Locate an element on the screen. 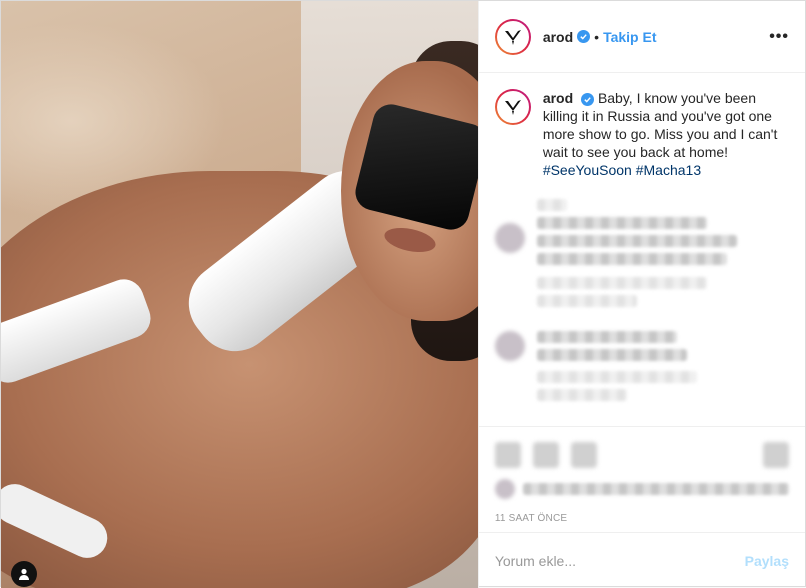 Image resolution: width=806 pixels, height=588 pixels. avatar is located at coordinates (512, 36).